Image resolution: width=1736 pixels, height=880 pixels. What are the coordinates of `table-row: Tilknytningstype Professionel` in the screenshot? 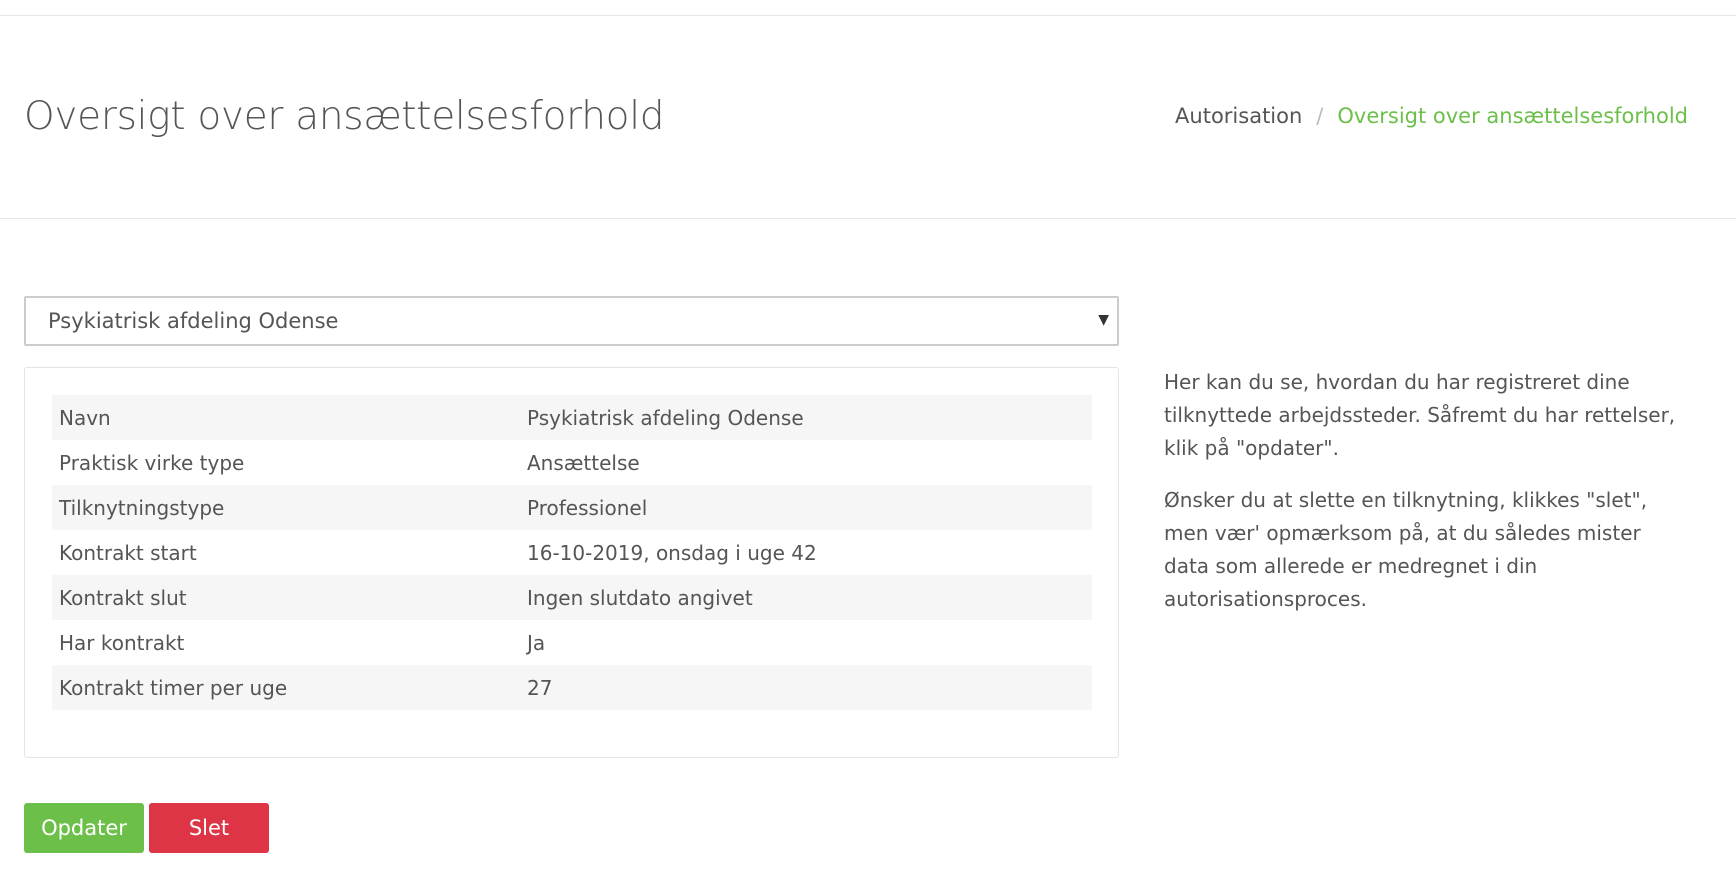 It's located at (572, 507).